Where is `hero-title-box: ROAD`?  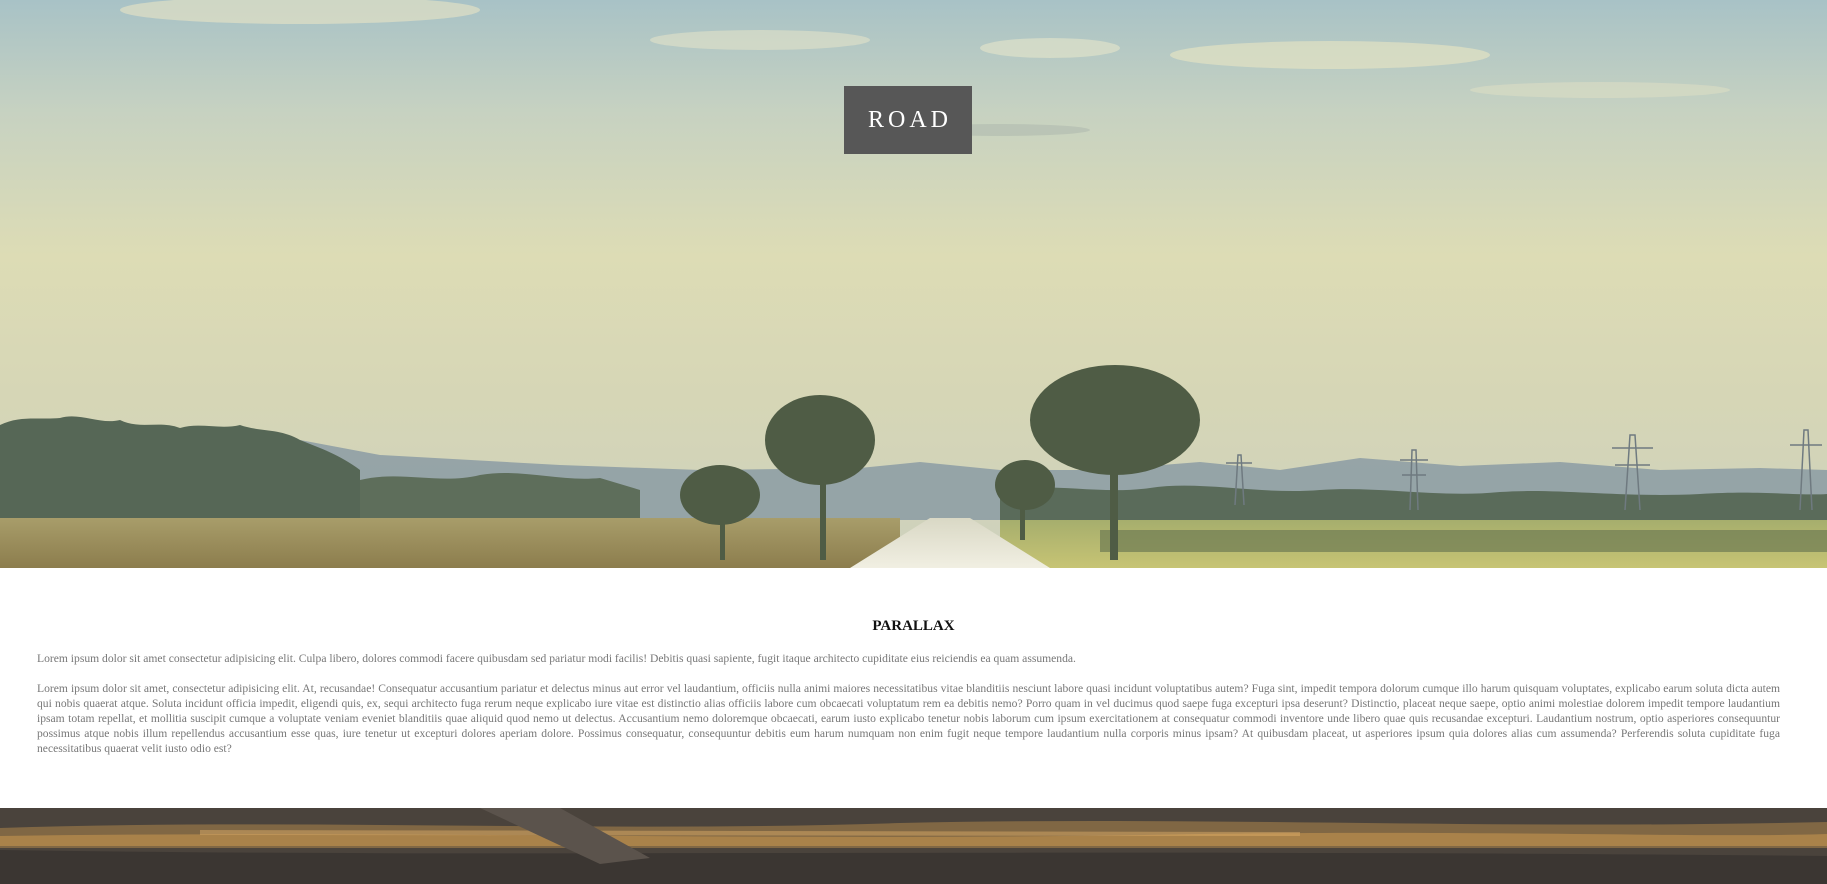 hero-title-box: ROAD is located at coordinates (908, 120).